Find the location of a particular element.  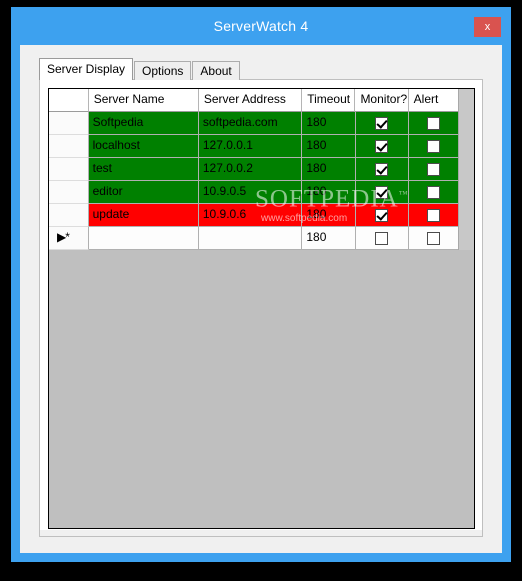

table-row: update 10.9.0.6 180 is located at coordinates (254, 215).